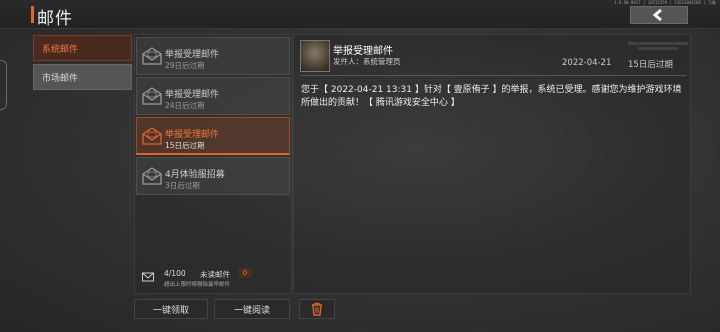 The image size is (720, 332). What do you see at coordinates (587, 63) in the screenshot?
I see `detail-date: 2022-04-21` at bounding box center [587, 63].